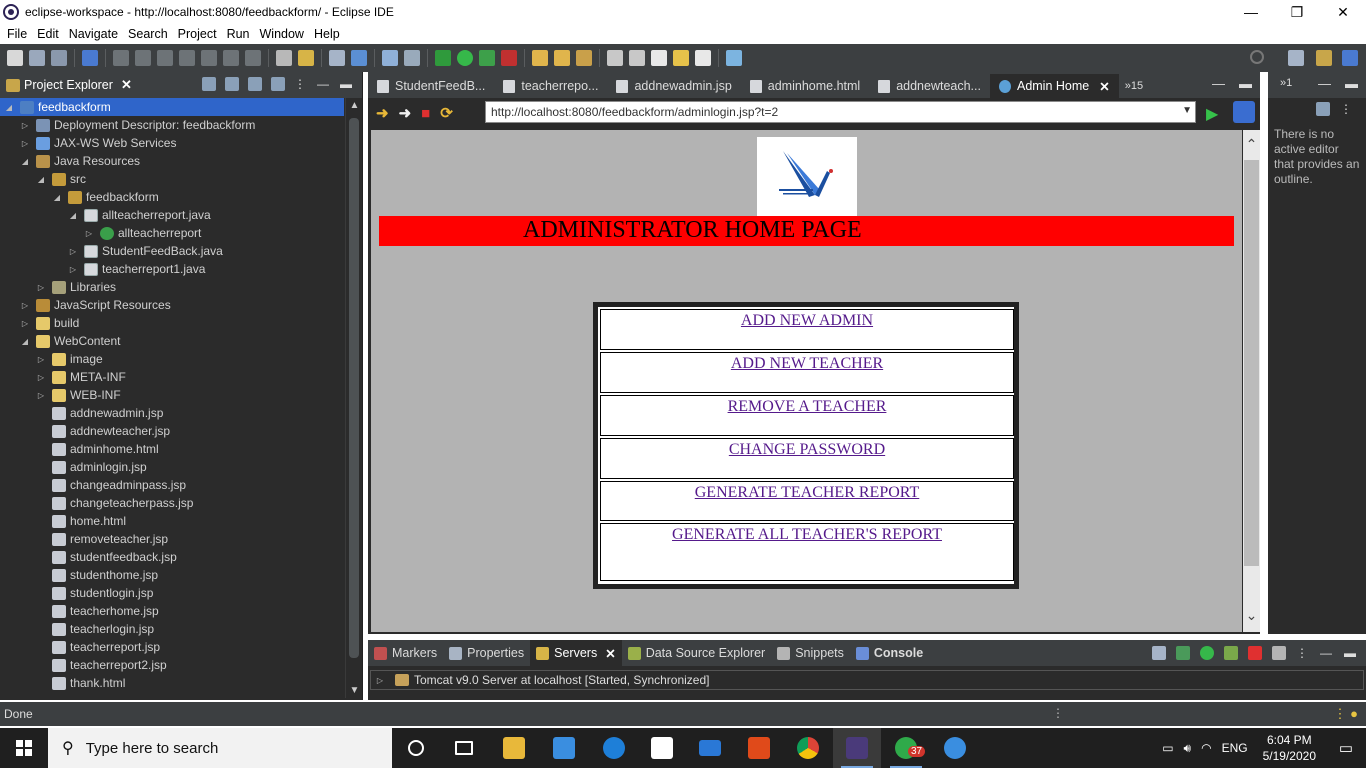 This screenshot has width=1366, height=768. Describe the element at coordinates (172, 125) in the screenshot. I see `tree-item: ▷ Deployment Descriptor: feedbackform` at that location.